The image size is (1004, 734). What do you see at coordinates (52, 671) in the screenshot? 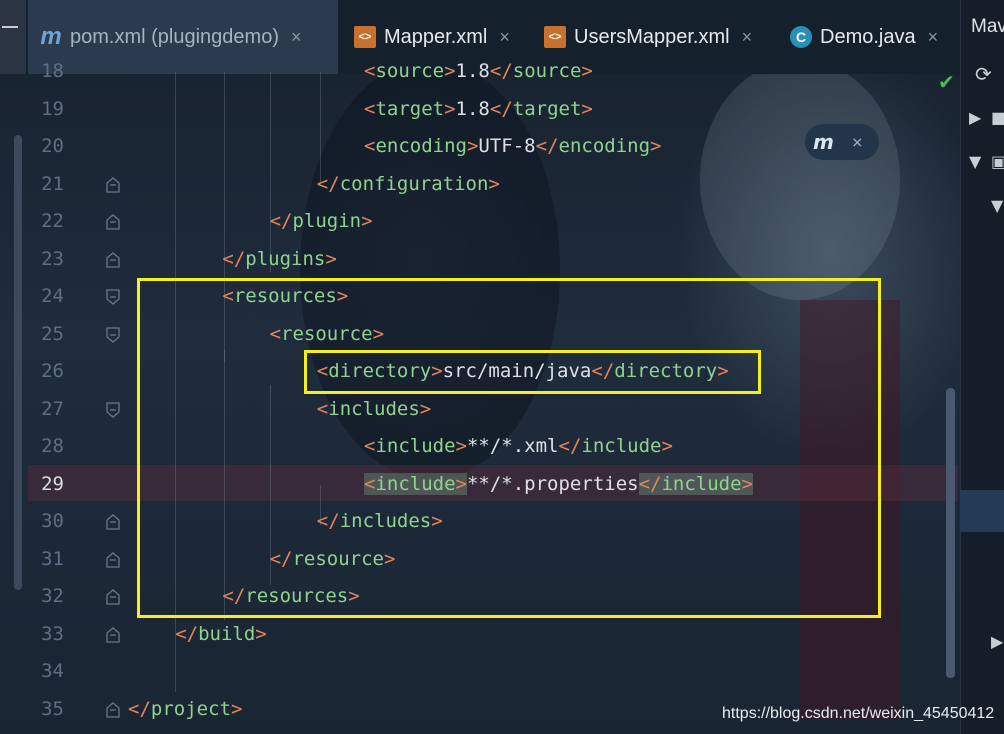
I see `line-number: 34` at bounding box center [52, 671].